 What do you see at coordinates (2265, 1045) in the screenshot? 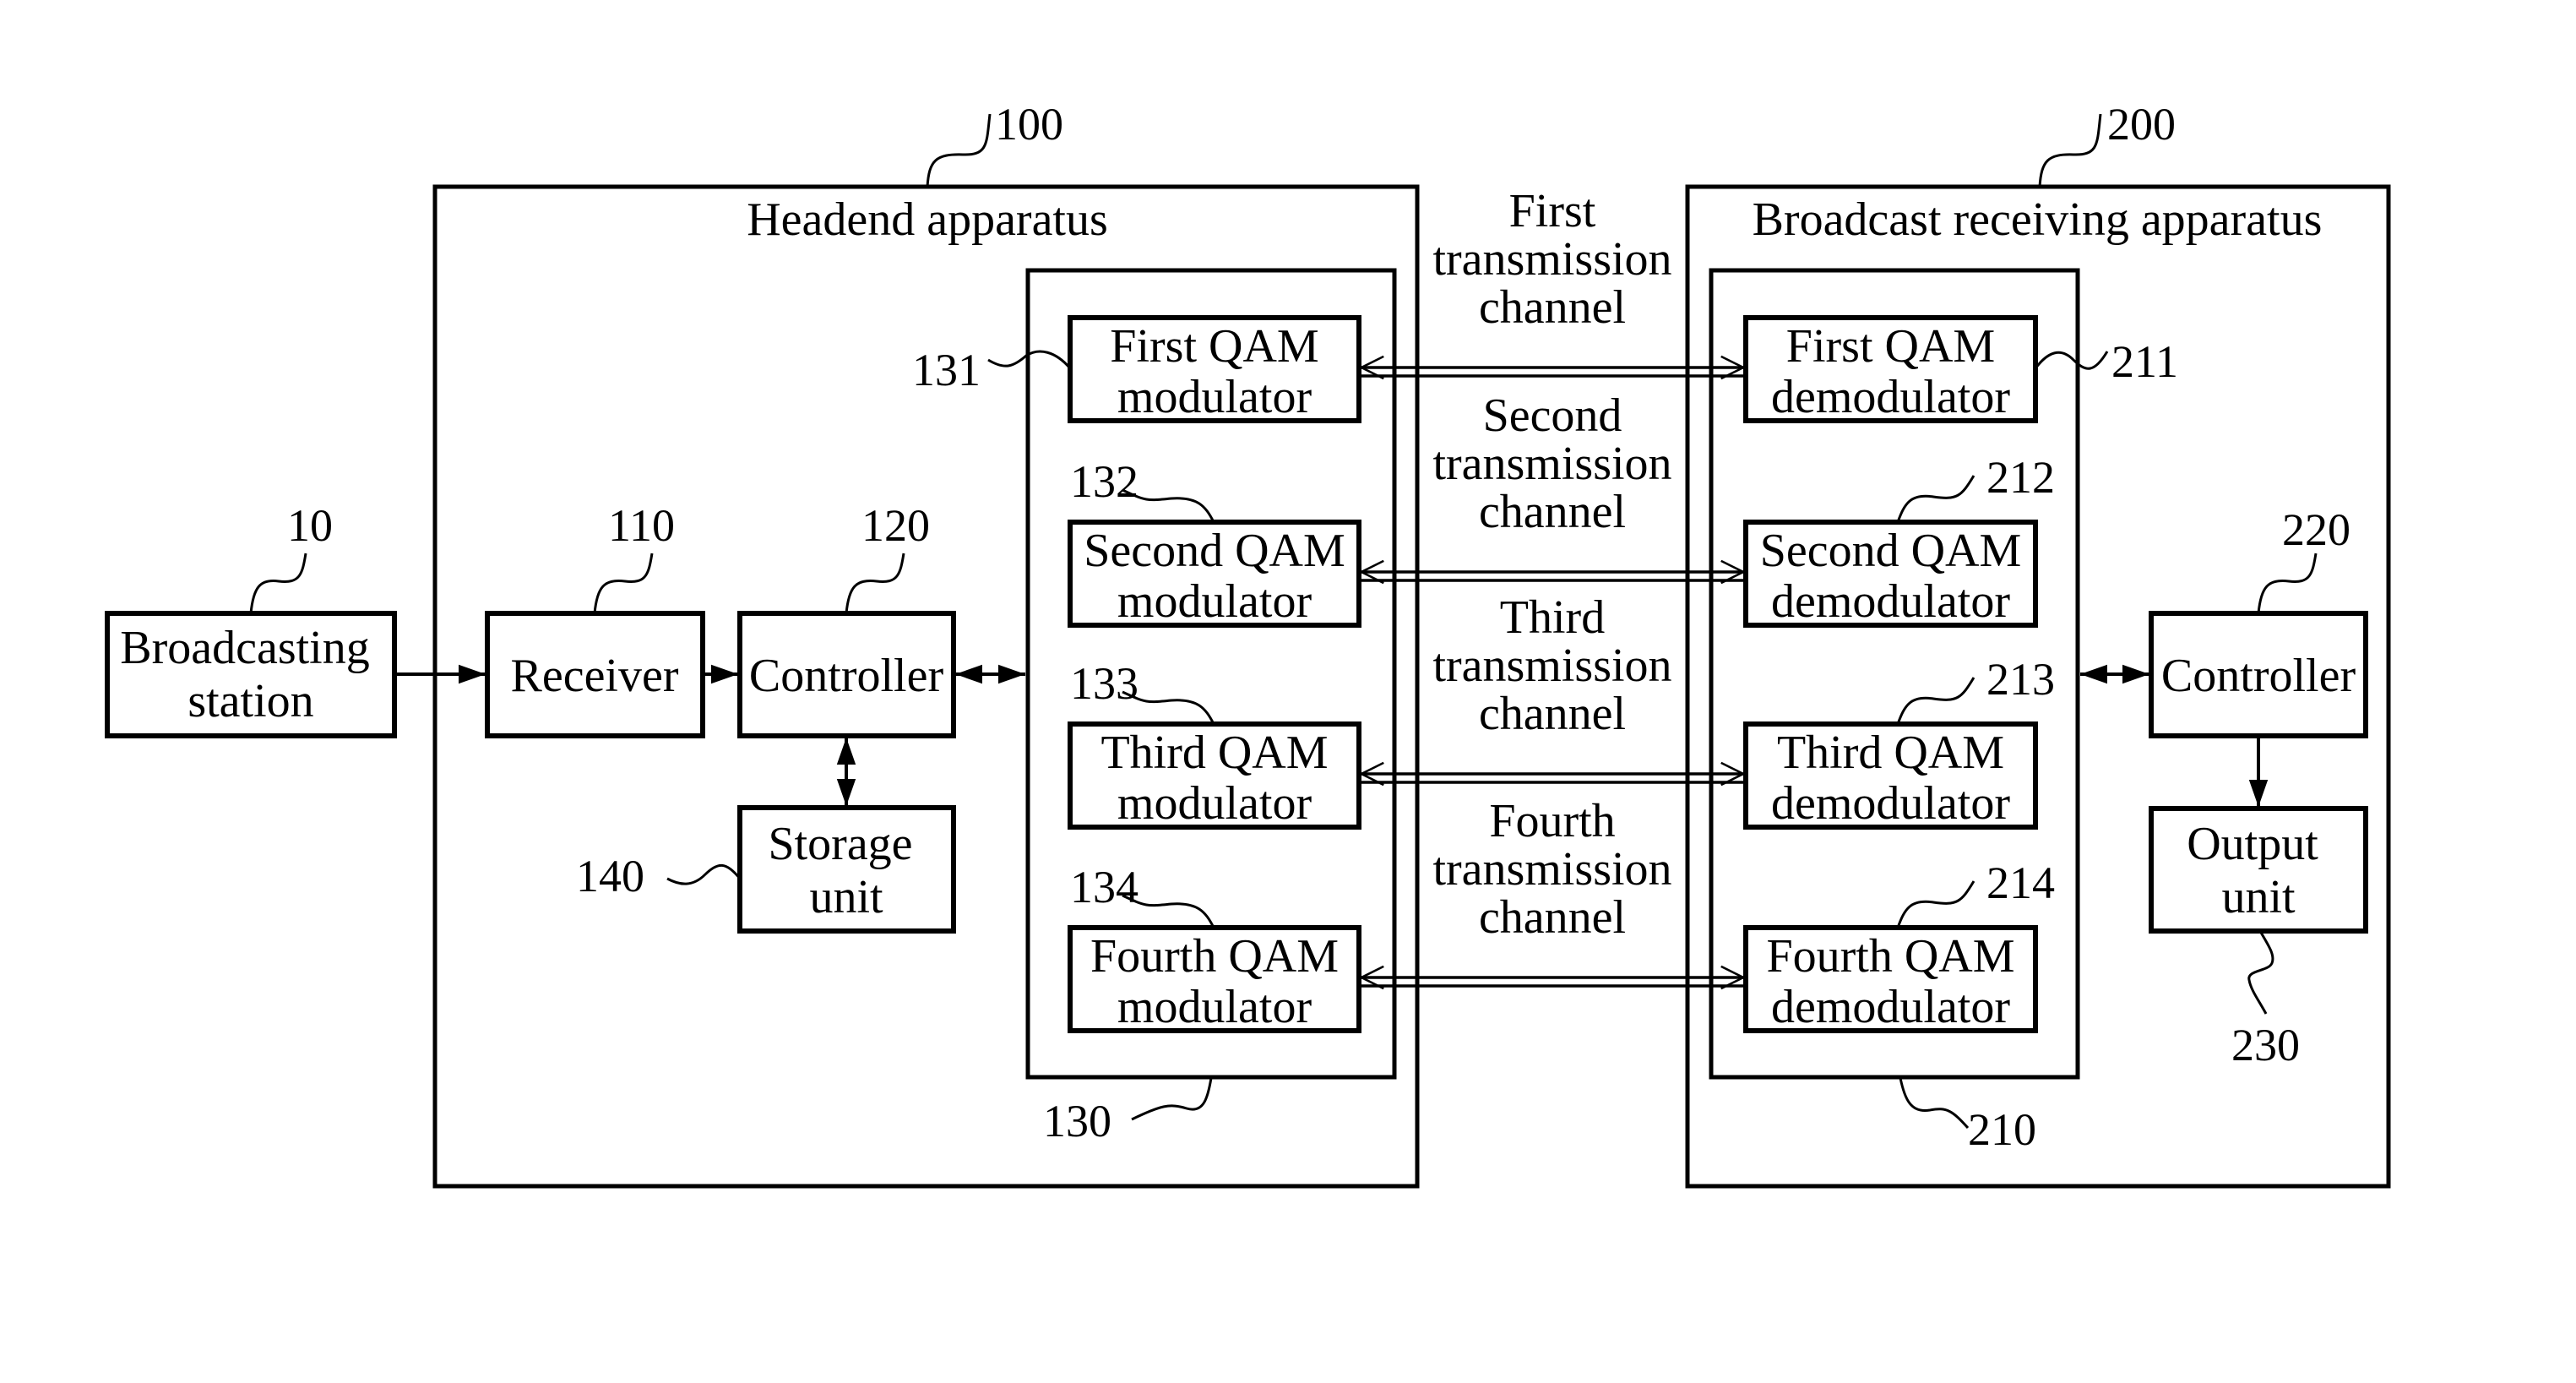
I see `ref-230: 230` at bounding box center [2265, 1045].